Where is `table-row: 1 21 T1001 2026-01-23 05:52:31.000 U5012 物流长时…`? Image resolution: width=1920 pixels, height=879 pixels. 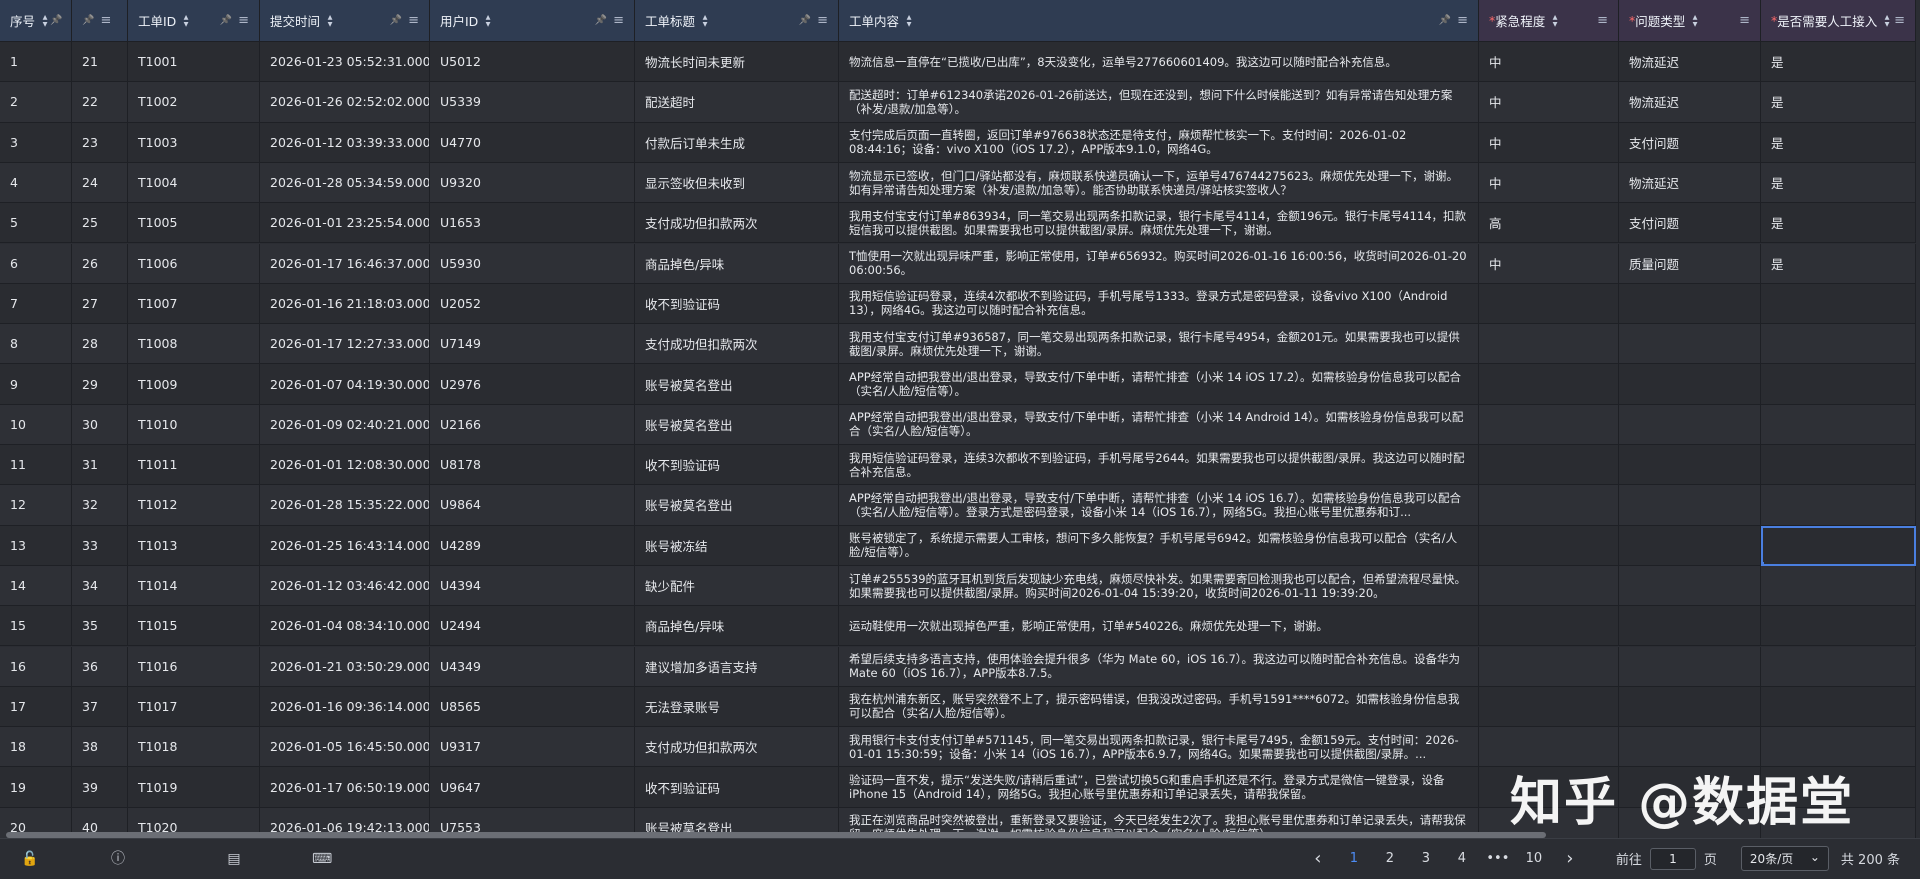
table-row: 1 21 T1001 2026-01-23 05:52:31.000 U5012 物流长时… is located at coordinates (960, 62).